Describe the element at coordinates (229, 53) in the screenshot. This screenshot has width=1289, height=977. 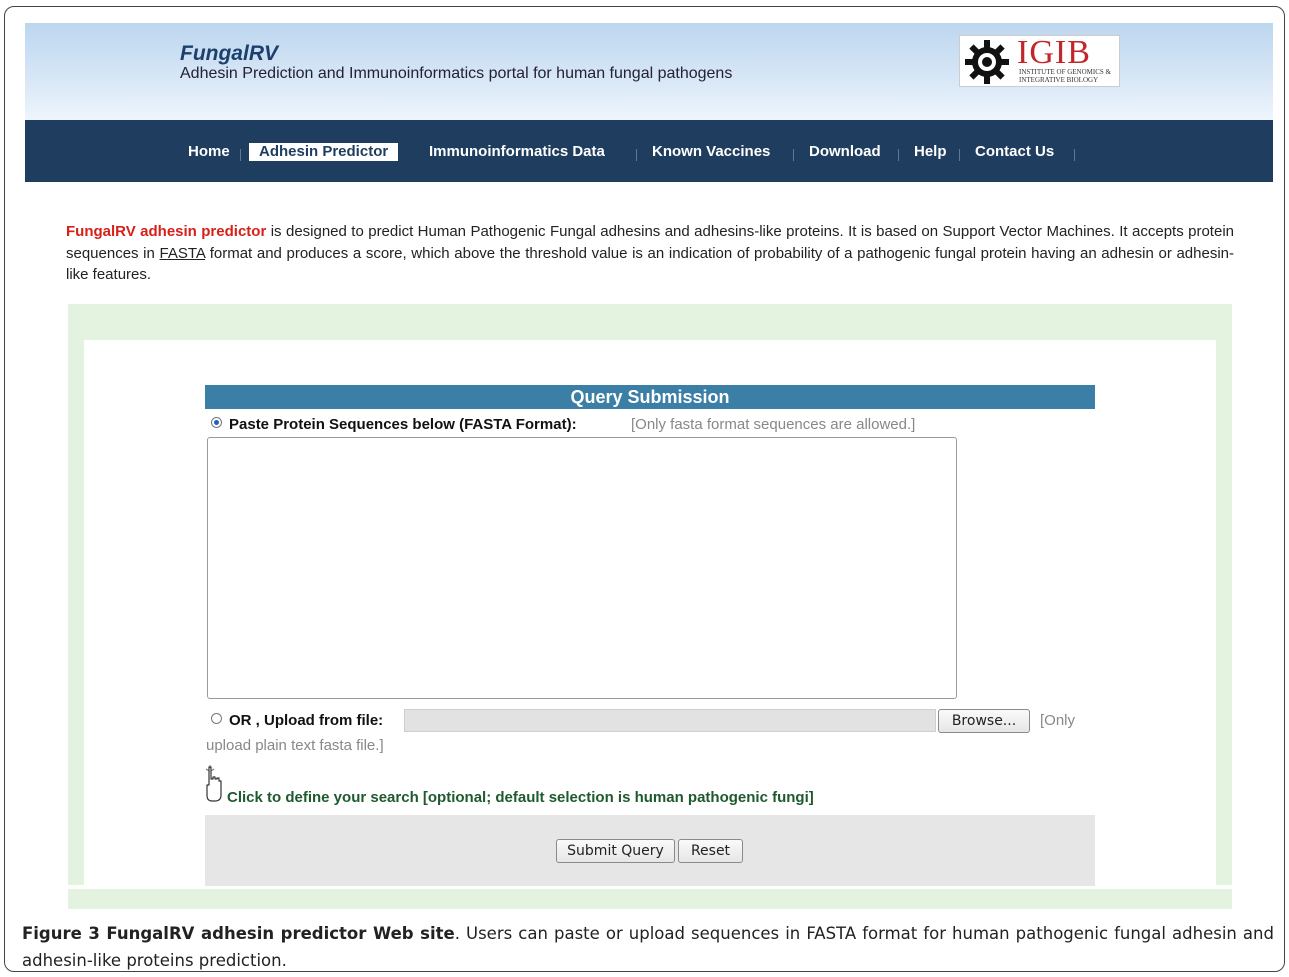
I see `site-title: FungalRV` at that location.